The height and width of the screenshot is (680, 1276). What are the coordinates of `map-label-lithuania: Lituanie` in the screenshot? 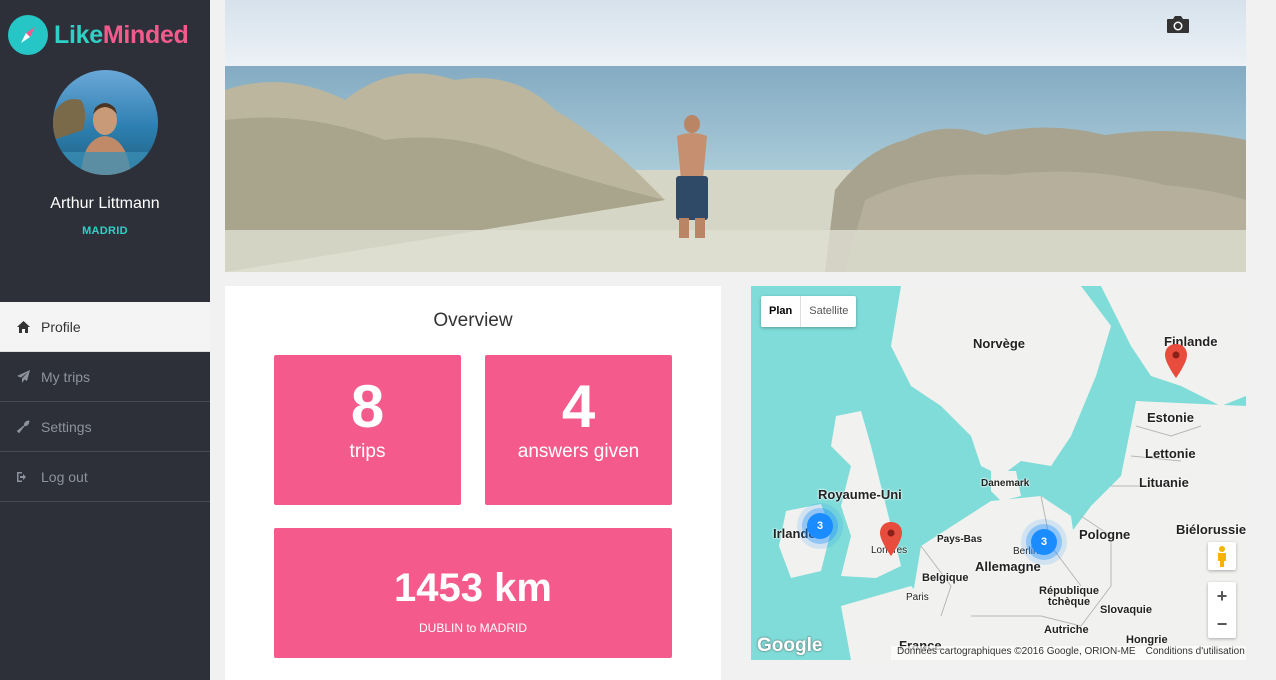 It's located at (1164, 482).